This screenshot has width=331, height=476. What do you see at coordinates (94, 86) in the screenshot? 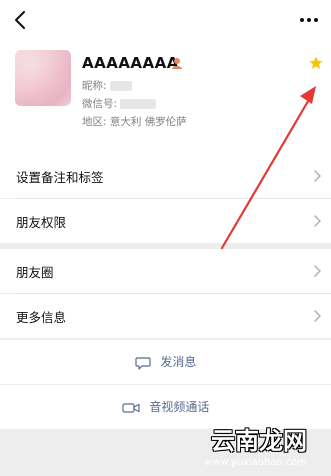
I see `nickname-label: 昵称:` at bounding box center [94, 86].